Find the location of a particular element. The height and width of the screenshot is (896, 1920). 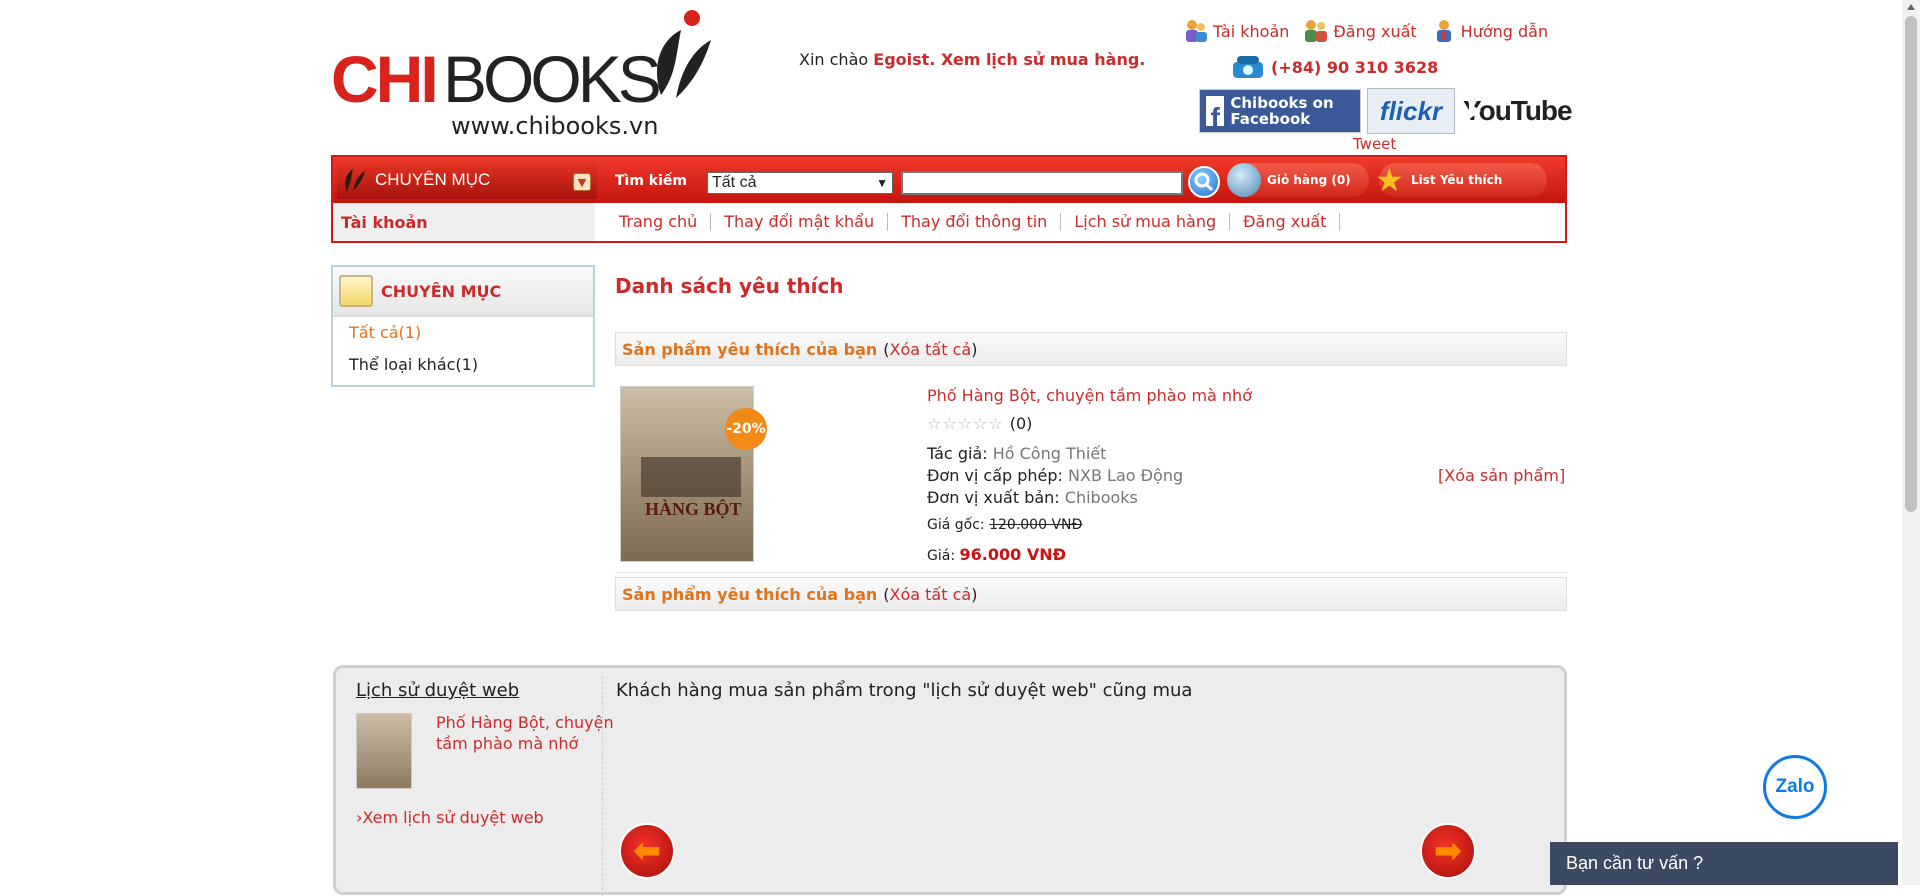

scroll-up-icon is located at coordinates (1911, 7).